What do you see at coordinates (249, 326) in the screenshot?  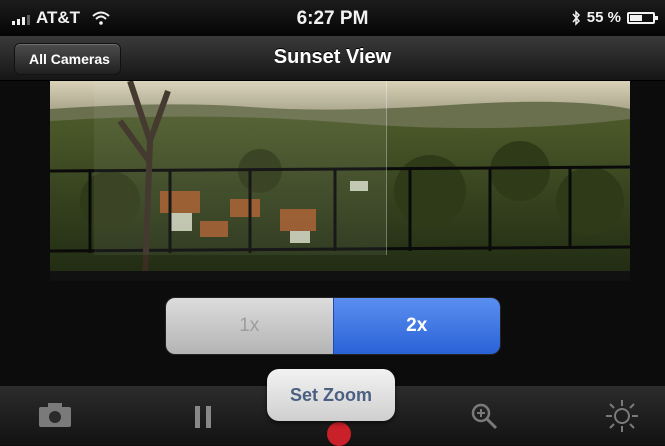 I see `zoom-1x-option: 1x` at bounding box center [249, 326].